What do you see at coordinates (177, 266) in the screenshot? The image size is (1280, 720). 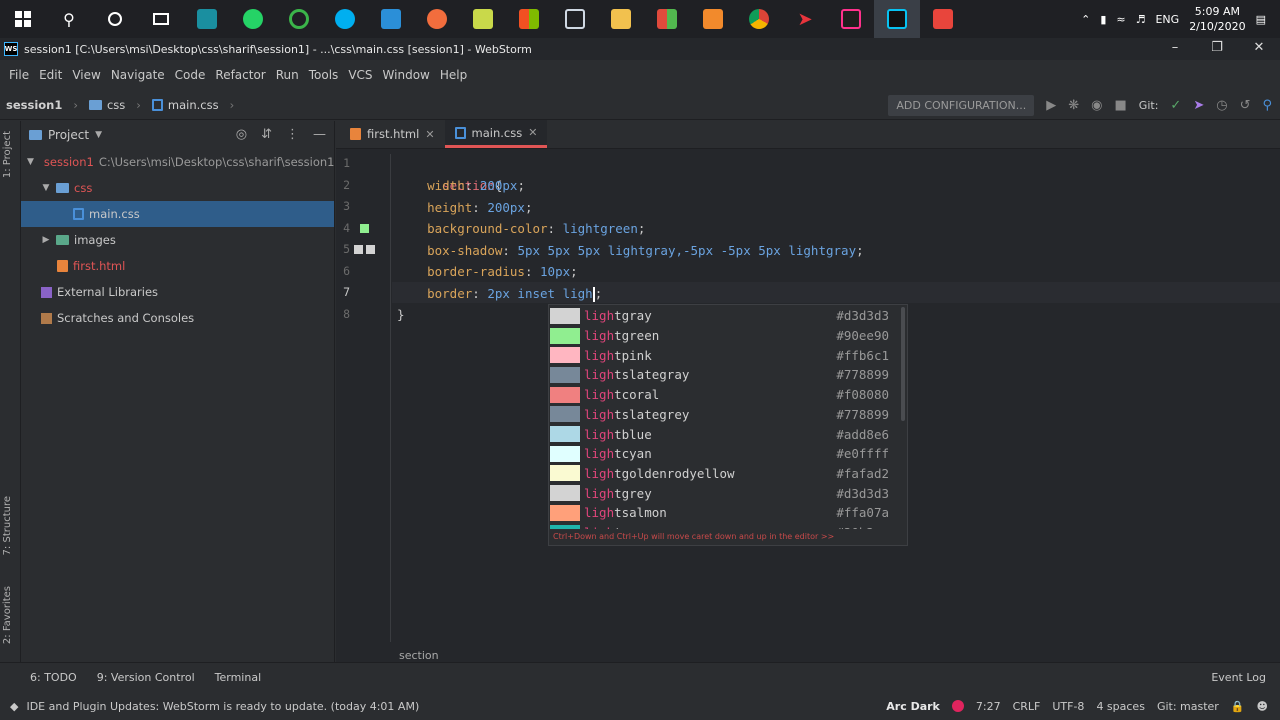 I see `tree-item-first-html: first.html` at bounding box center [177, 266].